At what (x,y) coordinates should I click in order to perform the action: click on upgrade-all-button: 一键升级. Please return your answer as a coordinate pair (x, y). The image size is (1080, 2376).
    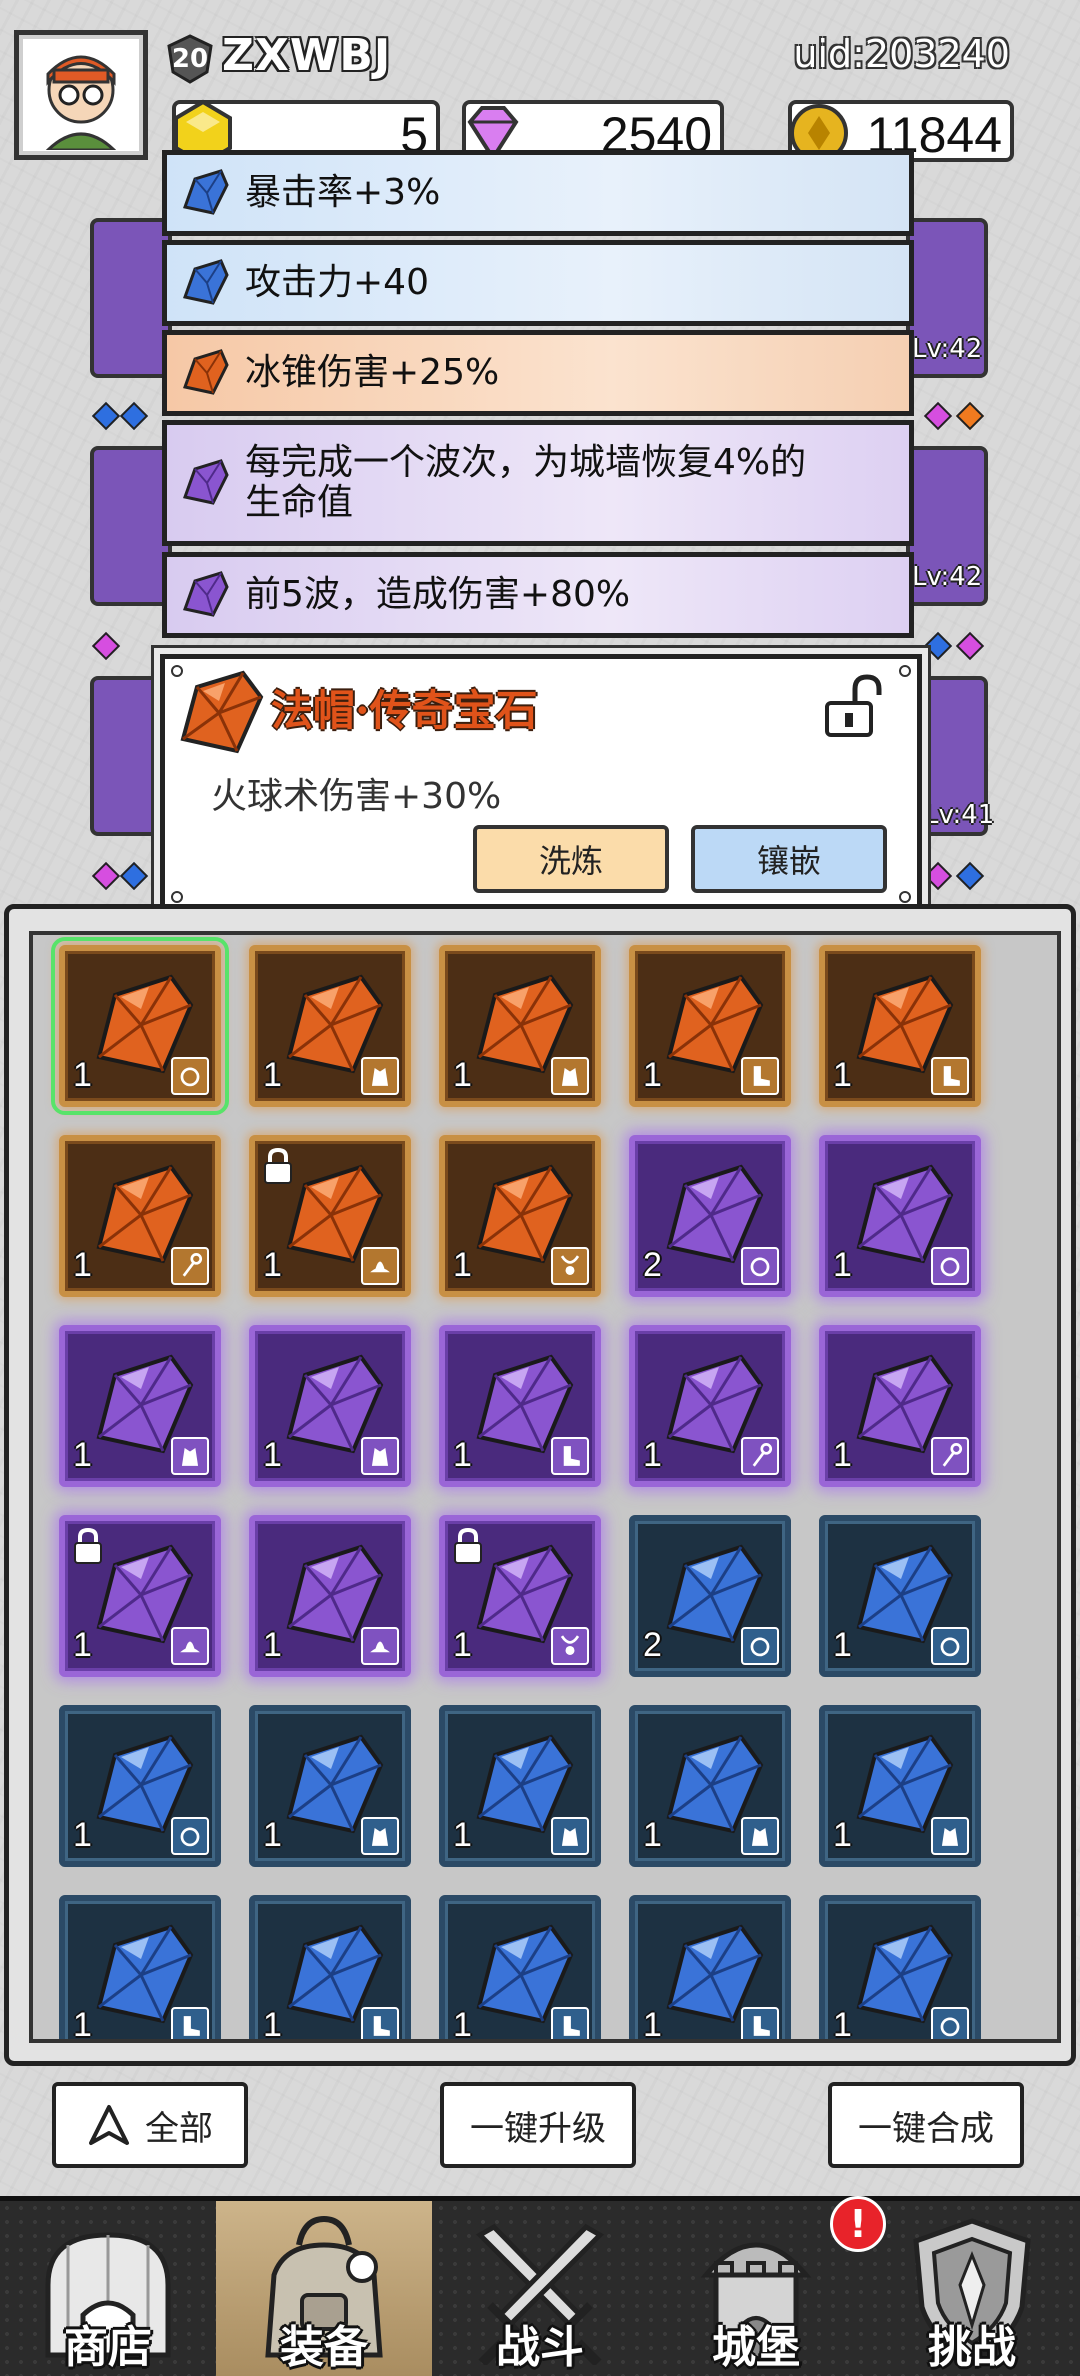
    Looking at the image, I should click on (538, 2125).